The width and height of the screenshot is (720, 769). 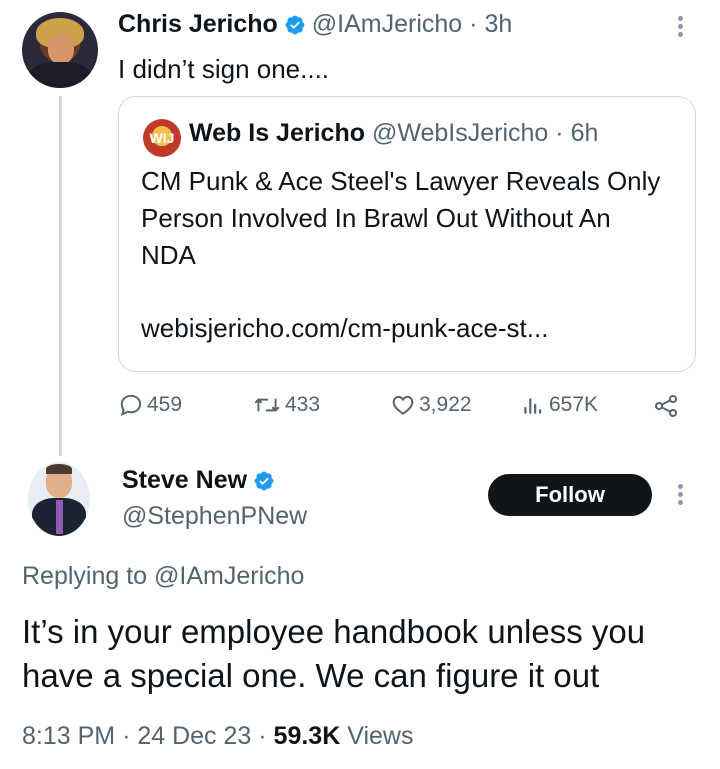 What do you see at coordinates (68, 736) in the screenshot?
I see `tweet-time: 8:13 PM` at bounding box center [68, 736].